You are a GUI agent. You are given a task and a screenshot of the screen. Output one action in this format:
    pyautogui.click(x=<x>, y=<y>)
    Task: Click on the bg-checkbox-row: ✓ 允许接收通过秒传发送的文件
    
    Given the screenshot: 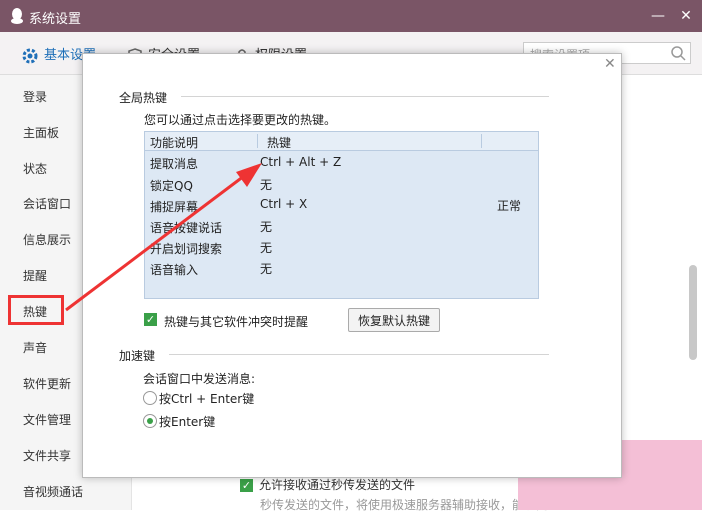 What is the action you would take?
    pyautogui.click(x=327, y=484)
    